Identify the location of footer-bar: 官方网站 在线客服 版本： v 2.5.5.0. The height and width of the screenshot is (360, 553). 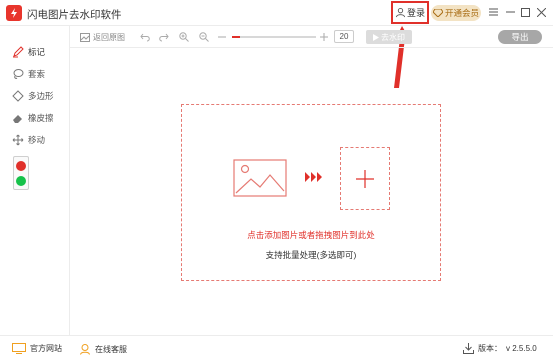
(276, 347).